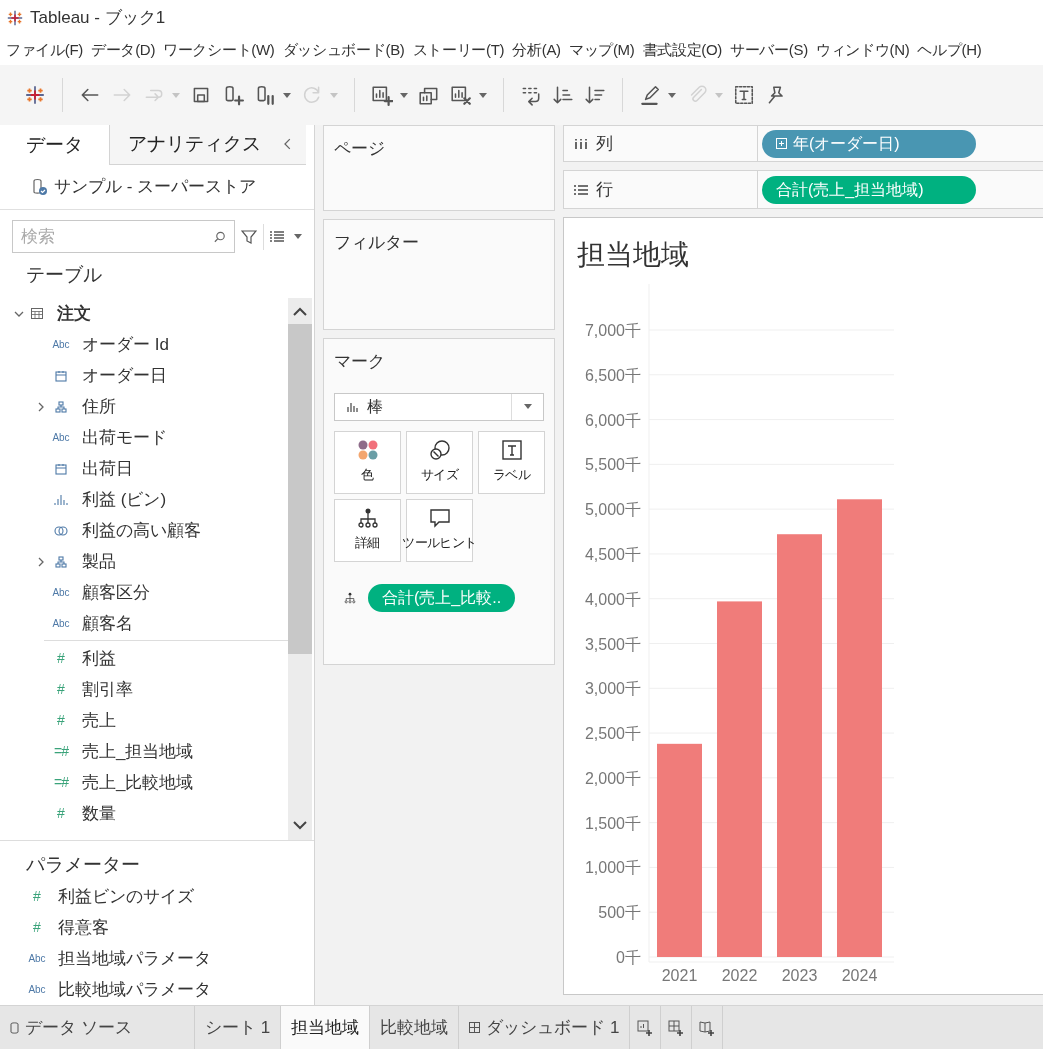 The image size is (1043, 1049). What do you see at coordinates (563, 95) in the screenshot?
I see `sort-ascending-icon` at bounding box center [563, 95].